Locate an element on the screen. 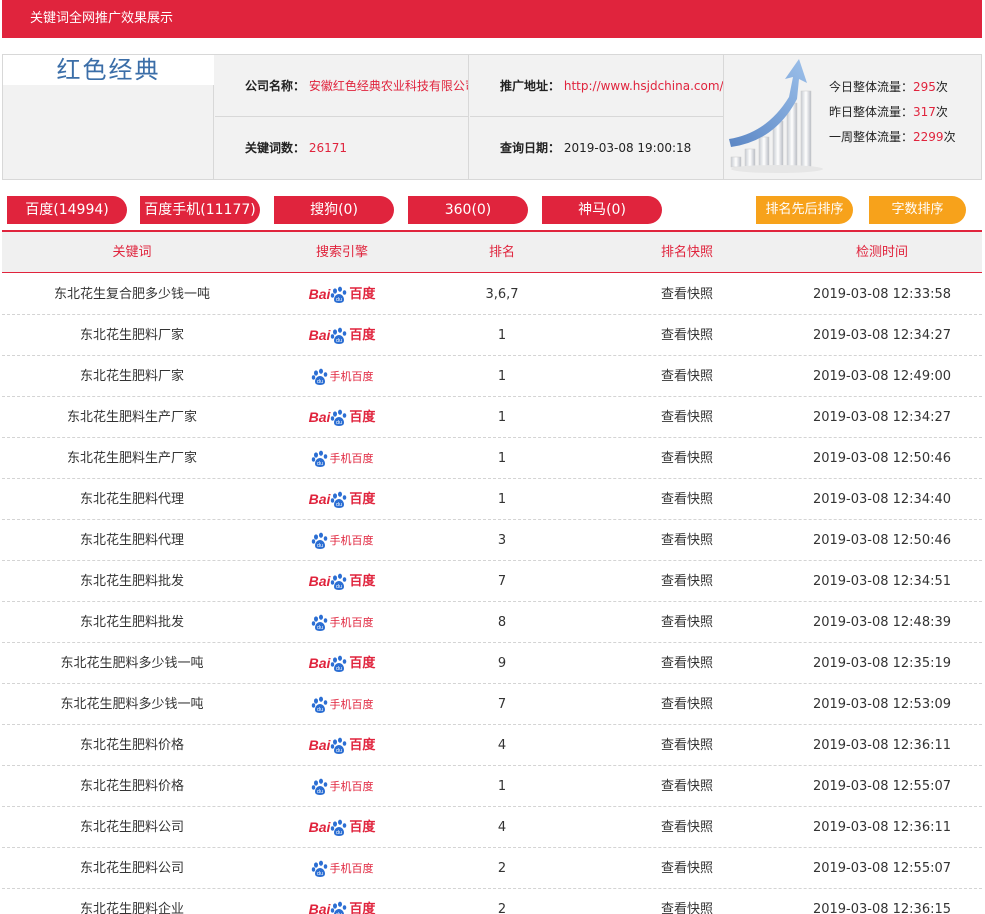  filter-baidu-mobile-button: 百度手机(11177) is located at coordinates (200, 210).